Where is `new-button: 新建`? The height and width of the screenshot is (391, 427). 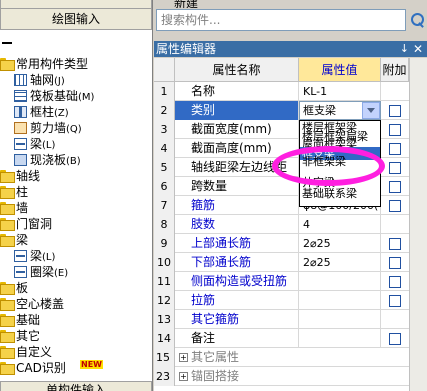
new-button: 新建 is located at coordinates (186, 4).